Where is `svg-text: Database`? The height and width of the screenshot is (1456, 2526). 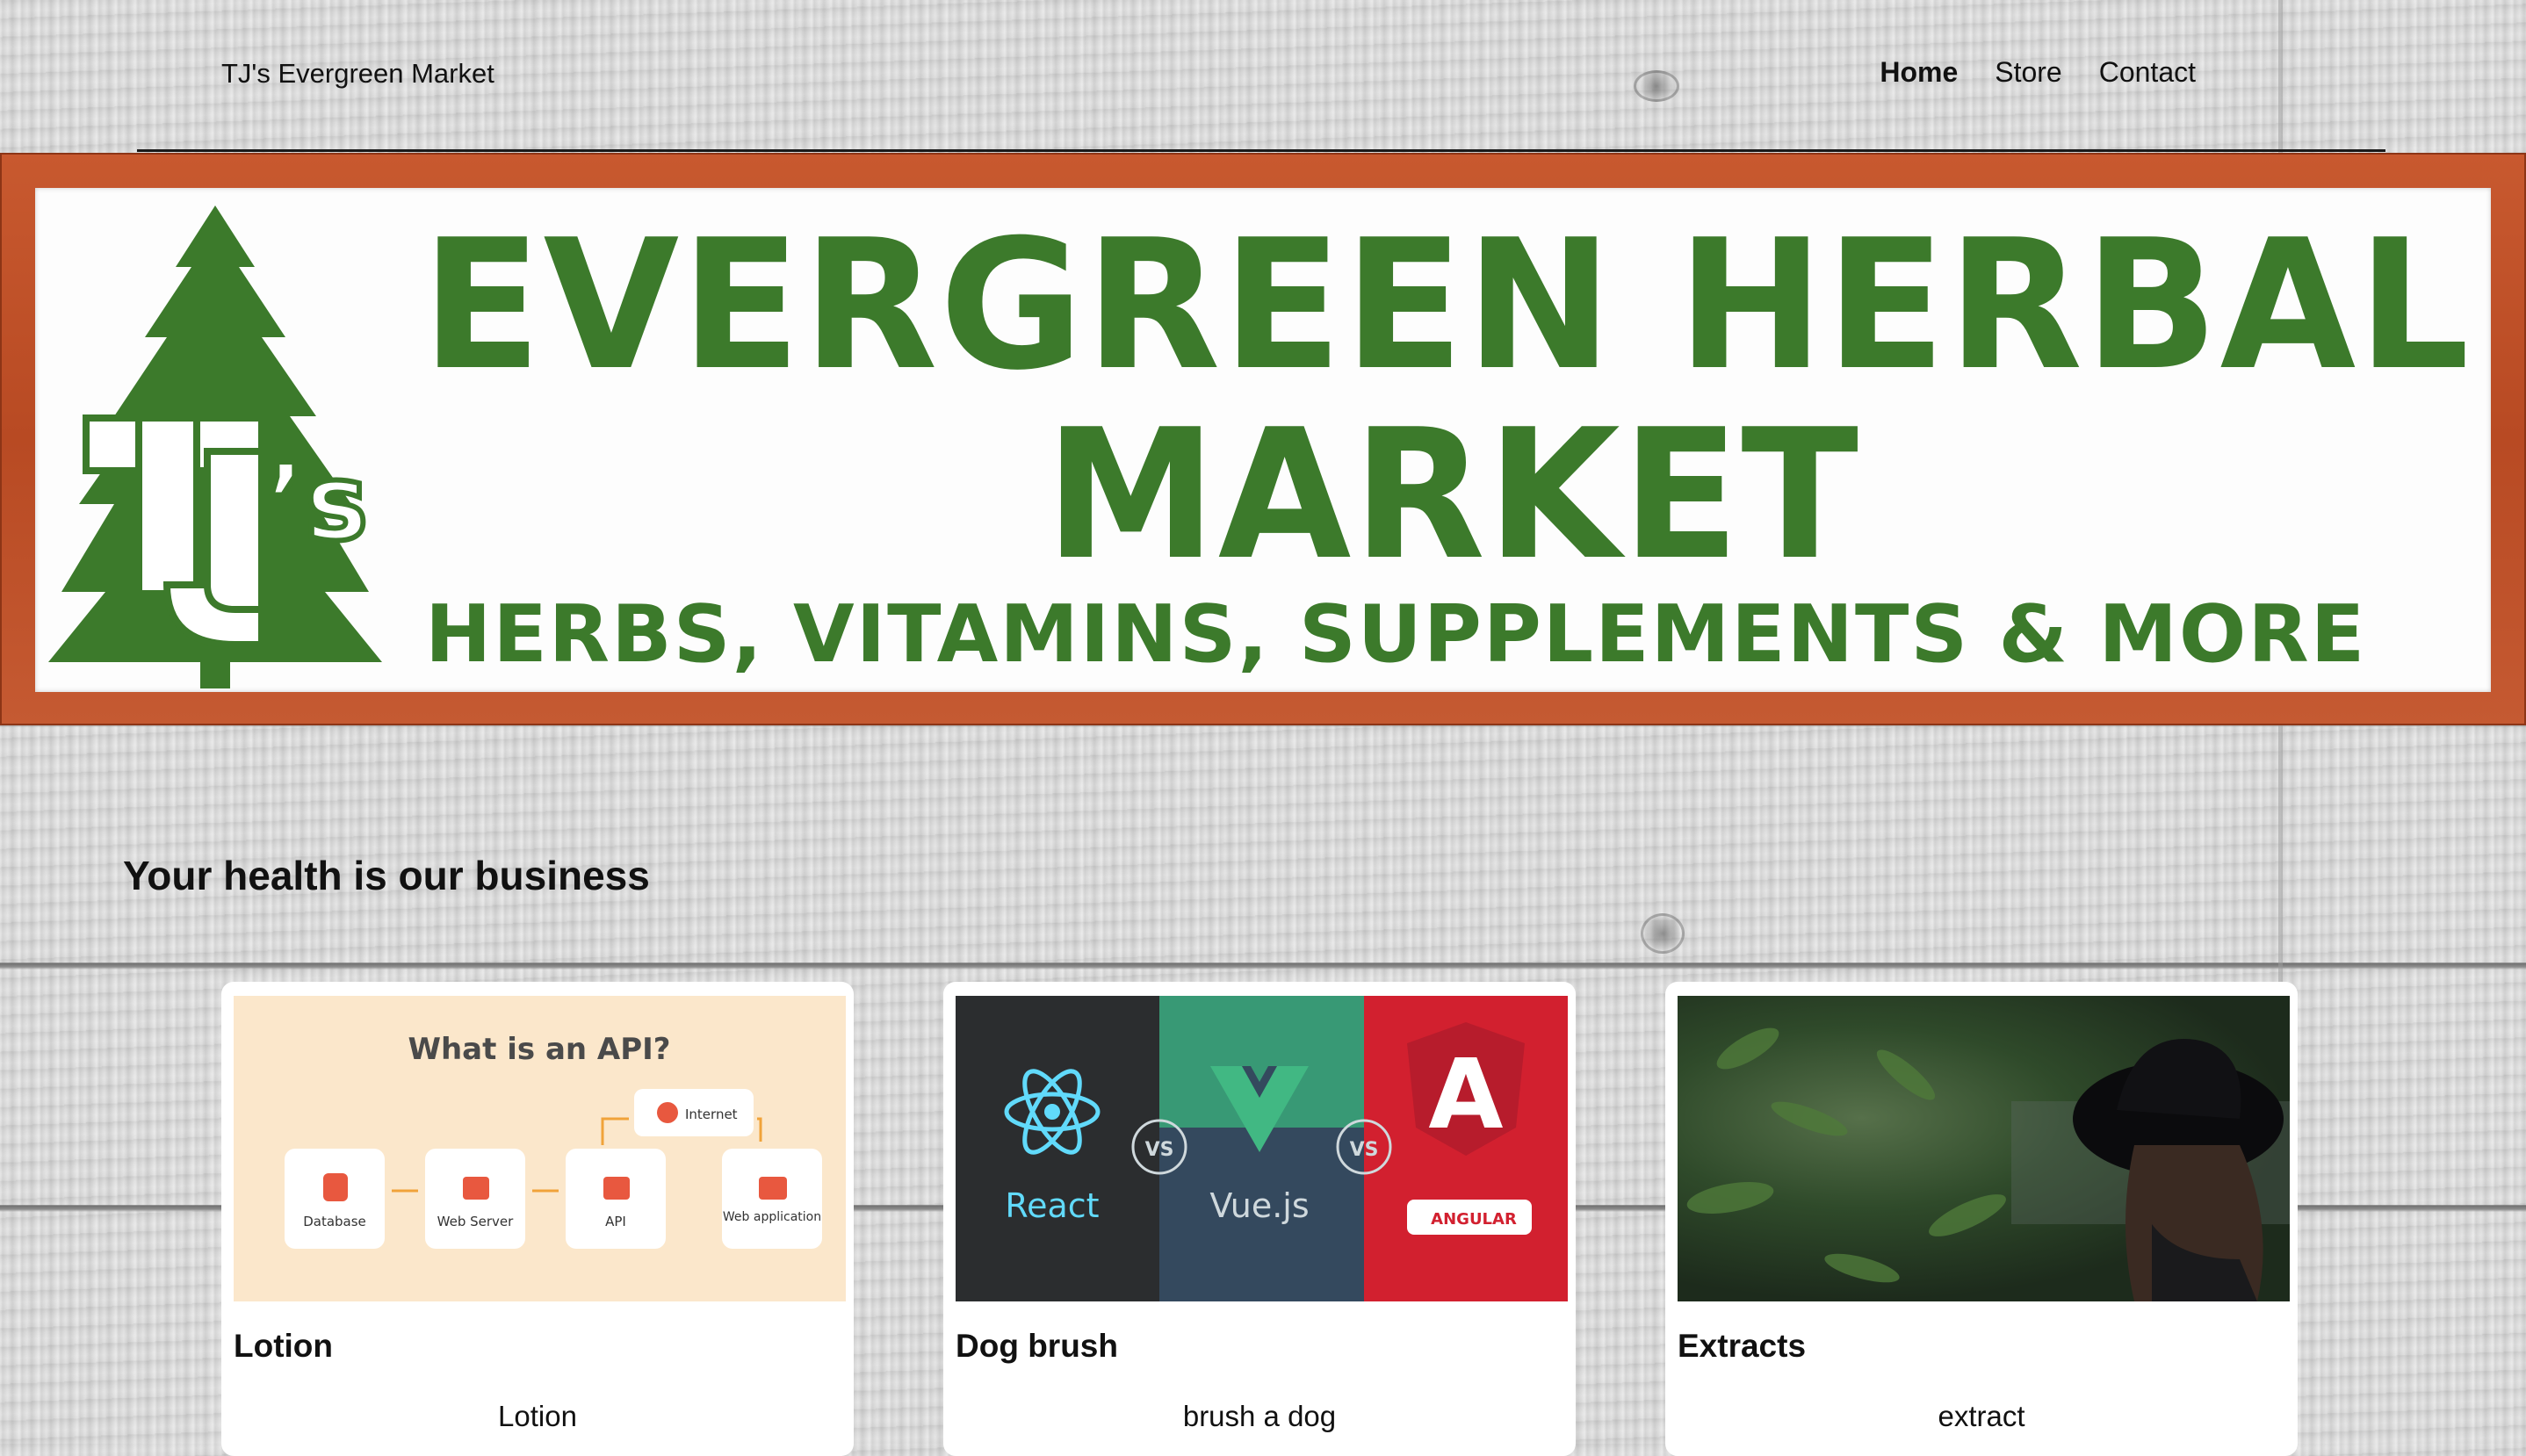 svg-text: Database is located at coordinates (334, 1221).